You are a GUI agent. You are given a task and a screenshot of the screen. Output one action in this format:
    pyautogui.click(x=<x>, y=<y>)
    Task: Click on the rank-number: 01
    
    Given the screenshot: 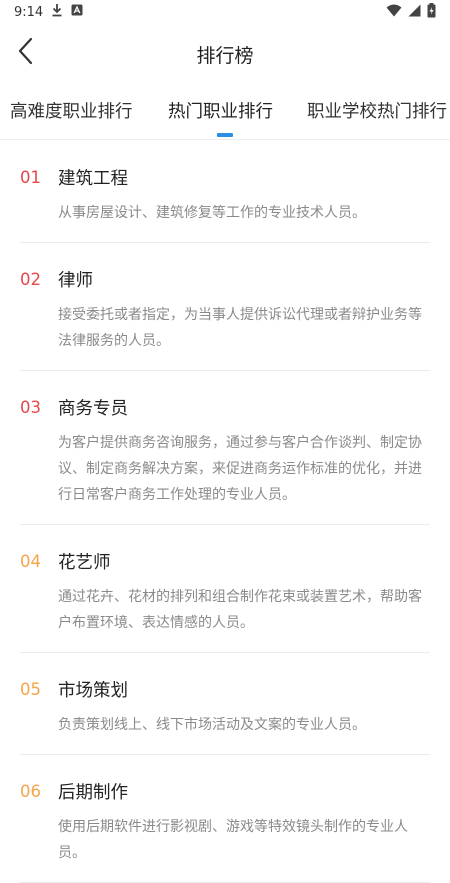 What is the action you would take?
    pyautogui.click(x=30, y=177)
    